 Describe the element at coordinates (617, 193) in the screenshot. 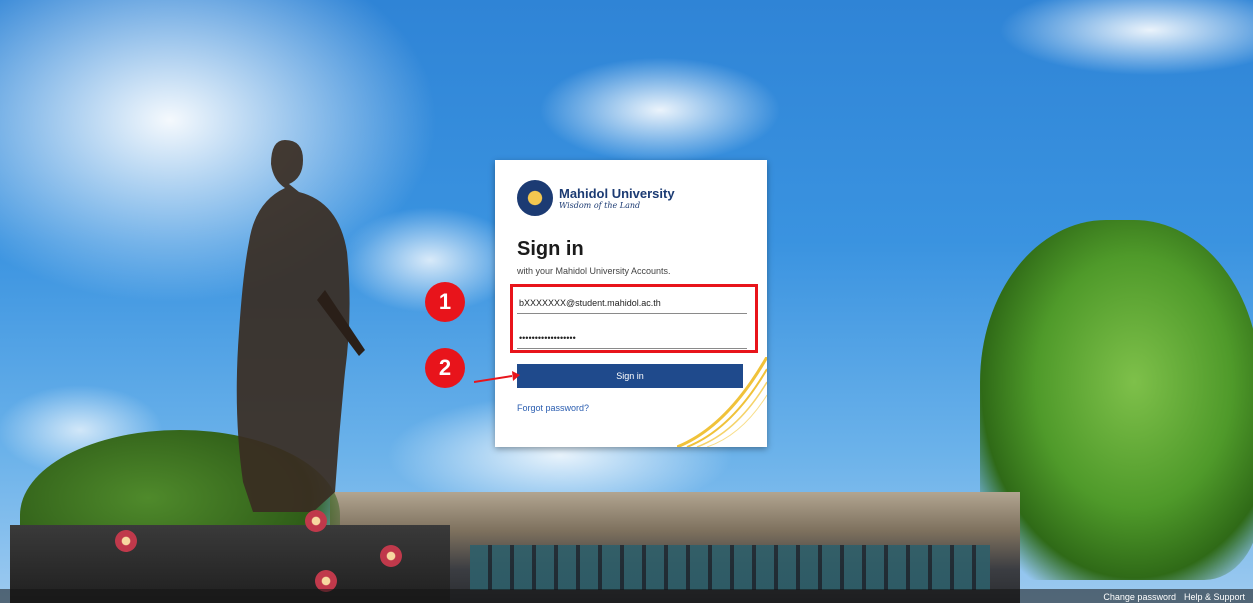

I see `brand-name: Mahidol University` at that location.